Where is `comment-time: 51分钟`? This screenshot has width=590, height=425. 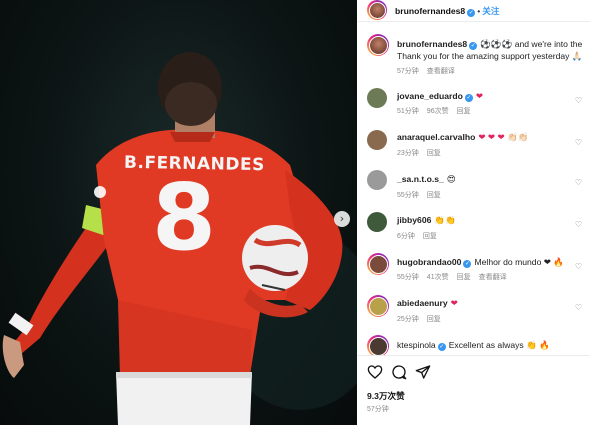
comment-time: 51分钟 is located at coordinates (408, 111).